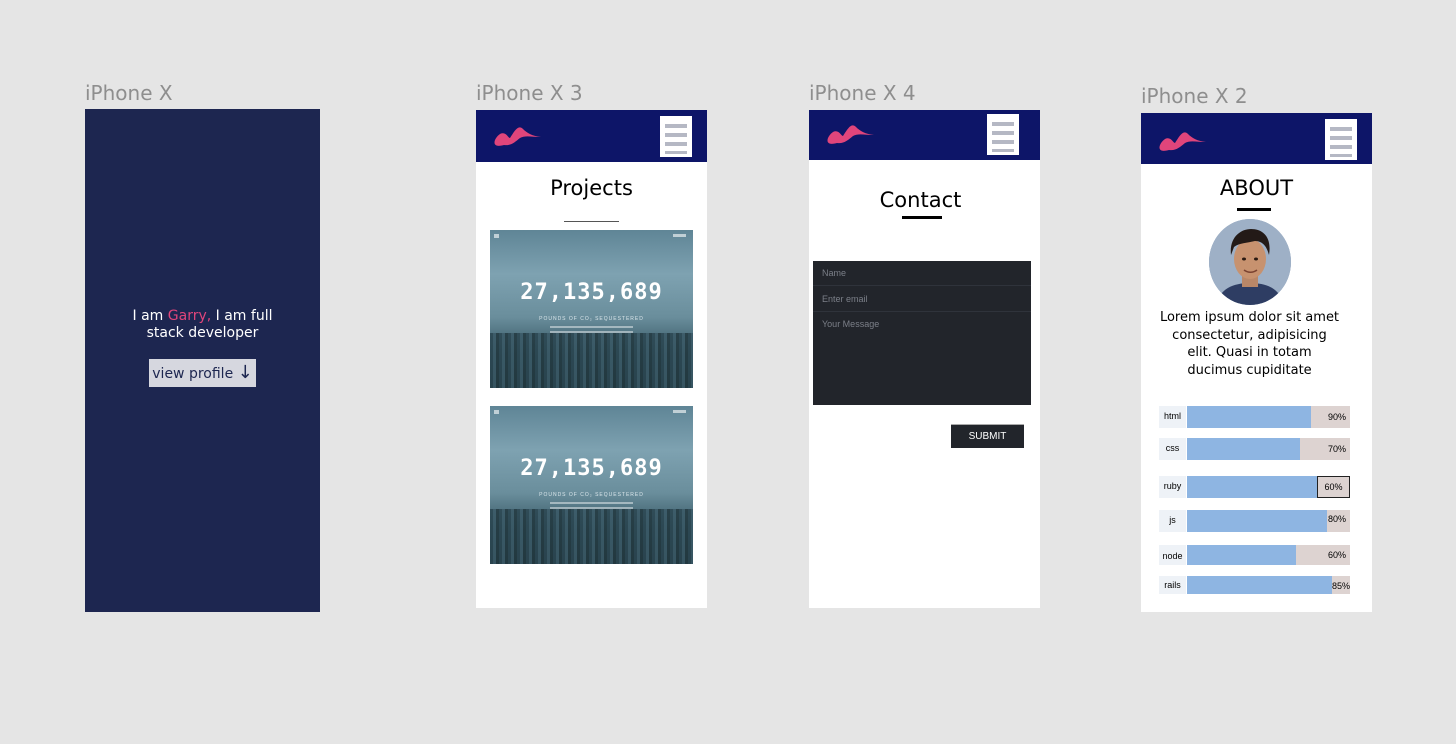  I want to click on skill-label: js, so click(1172, 521).